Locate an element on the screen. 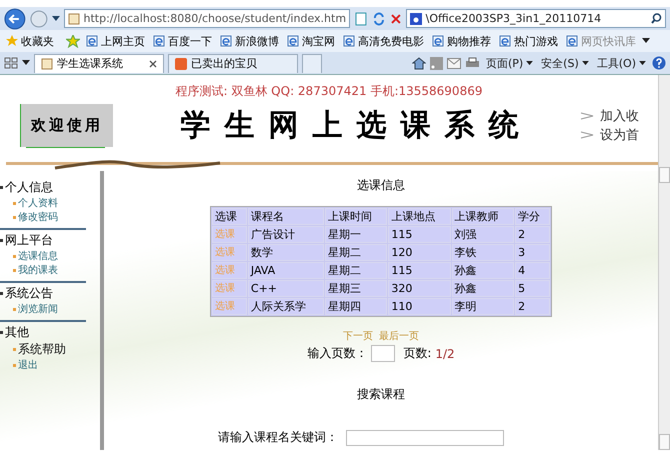 Image resolution: width=670 pixels, height=451 pixels. keyword-field is located at coordinates (425, 438).